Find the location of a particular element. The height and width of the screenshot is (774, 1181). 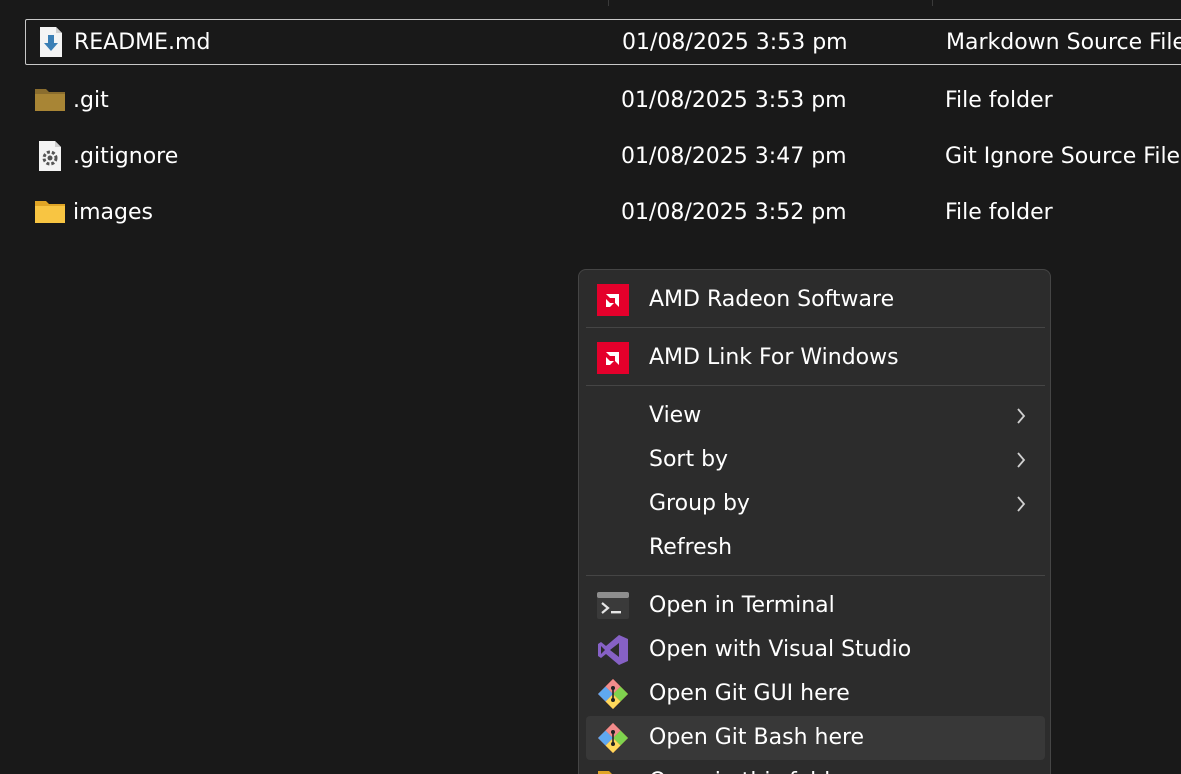

menu-item-refresh: Refresh is located at coordinates (815, 548).